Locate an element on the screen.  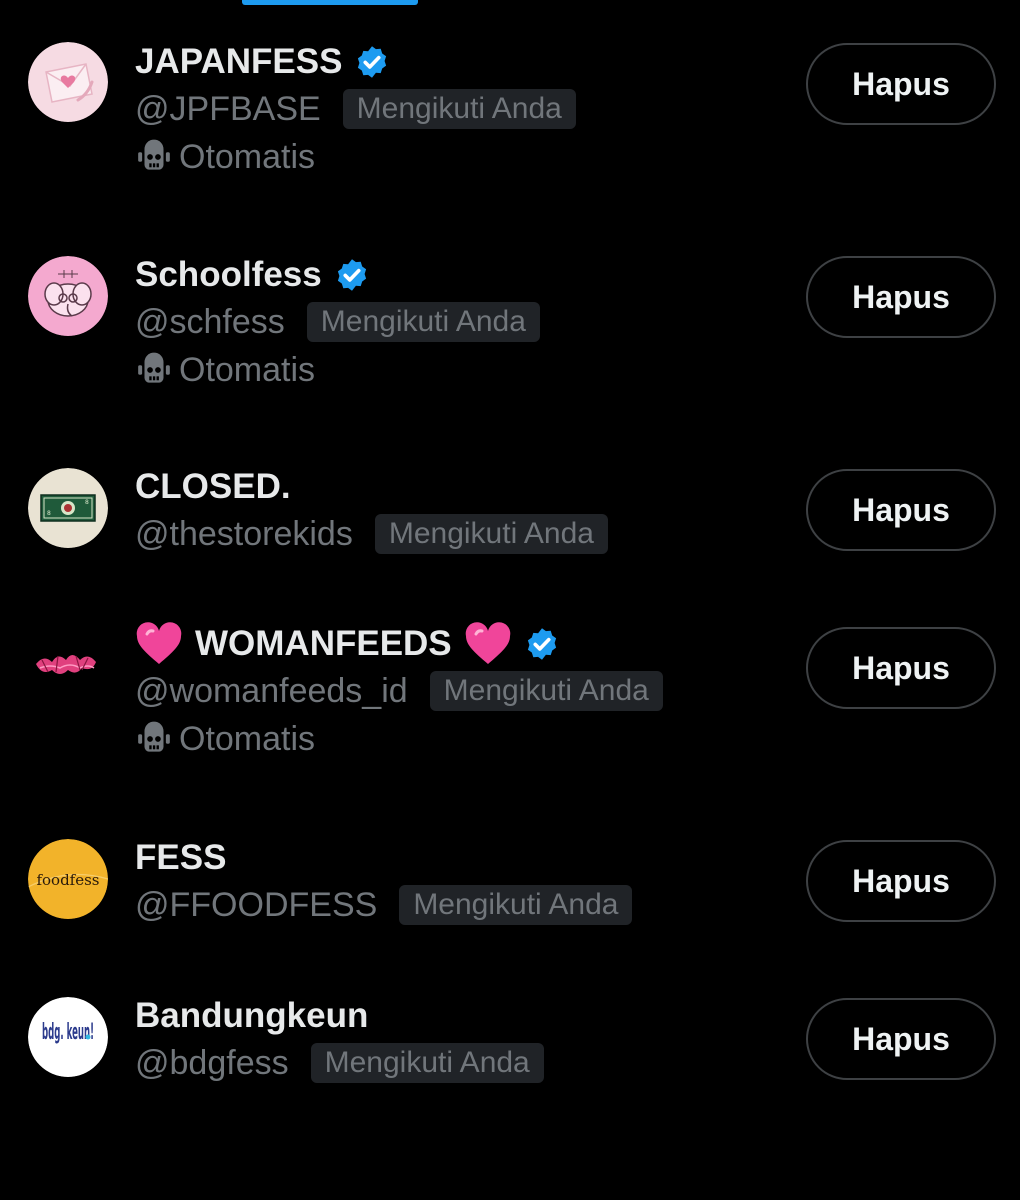
bdg-logo-avatar: bdg. keun! is located at coordinates (68, 1037).